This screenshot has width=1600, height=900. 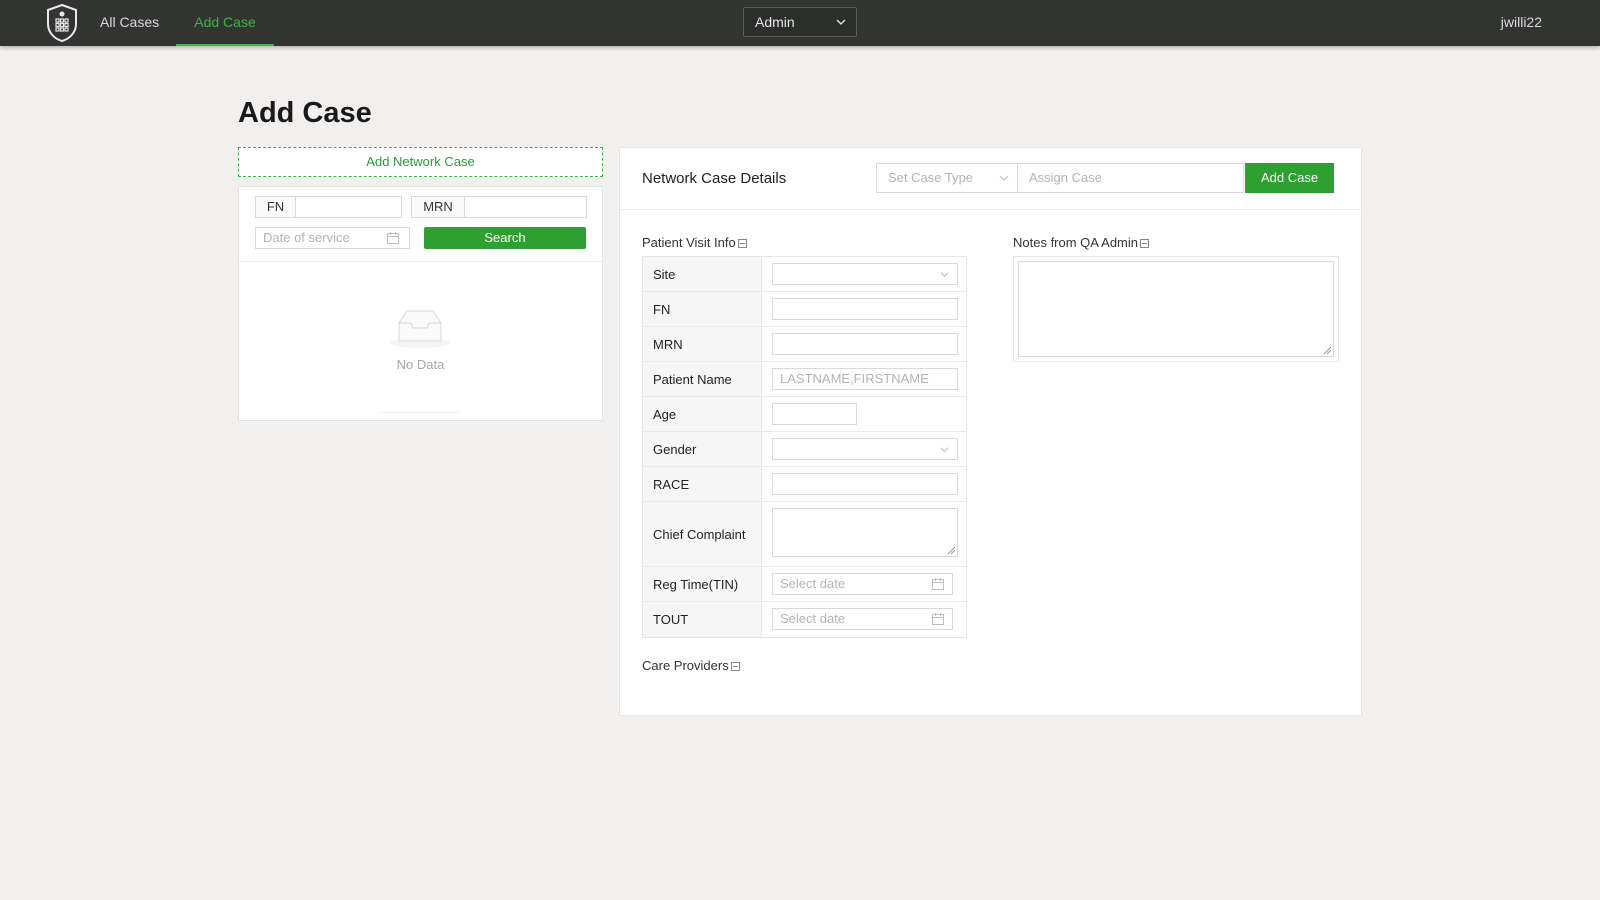 I want to click on field-row-race: RACE, so click(x=804, y=484).